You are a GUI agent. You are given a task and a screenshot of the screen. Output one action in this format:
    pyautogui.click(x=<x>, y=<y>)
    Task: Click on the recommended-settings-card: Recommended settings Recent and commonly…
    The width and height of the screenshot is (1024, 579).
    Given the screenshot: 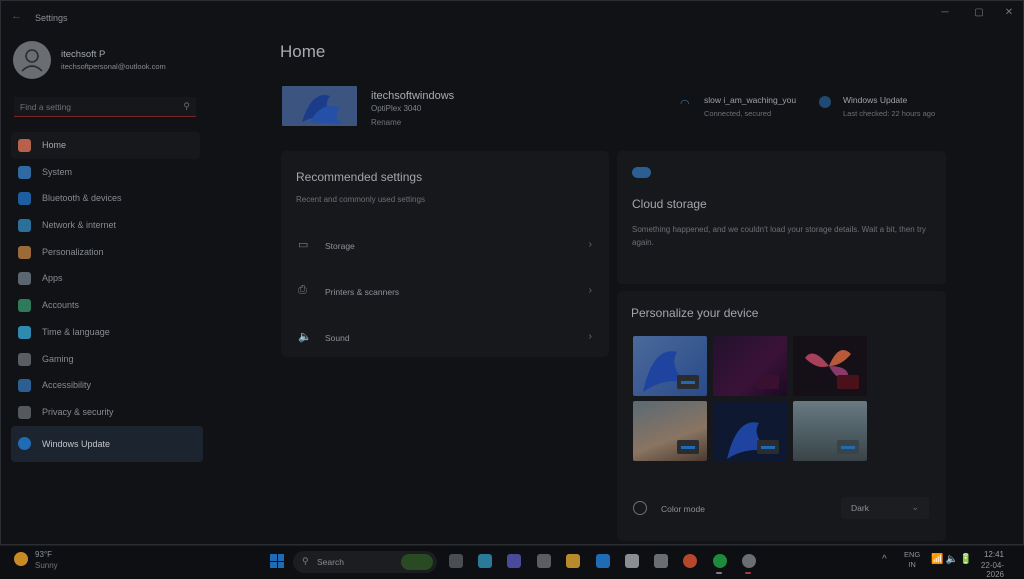 What is the action you would take?
    pyautogui.click(x=445, y=254)
    